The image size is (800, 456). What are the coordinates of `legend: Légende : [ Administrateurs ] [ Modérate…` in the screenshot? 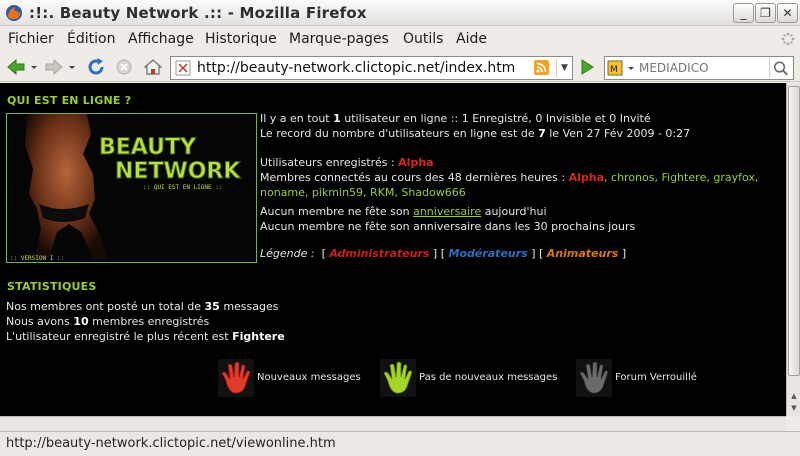 It's located at (443, 253).